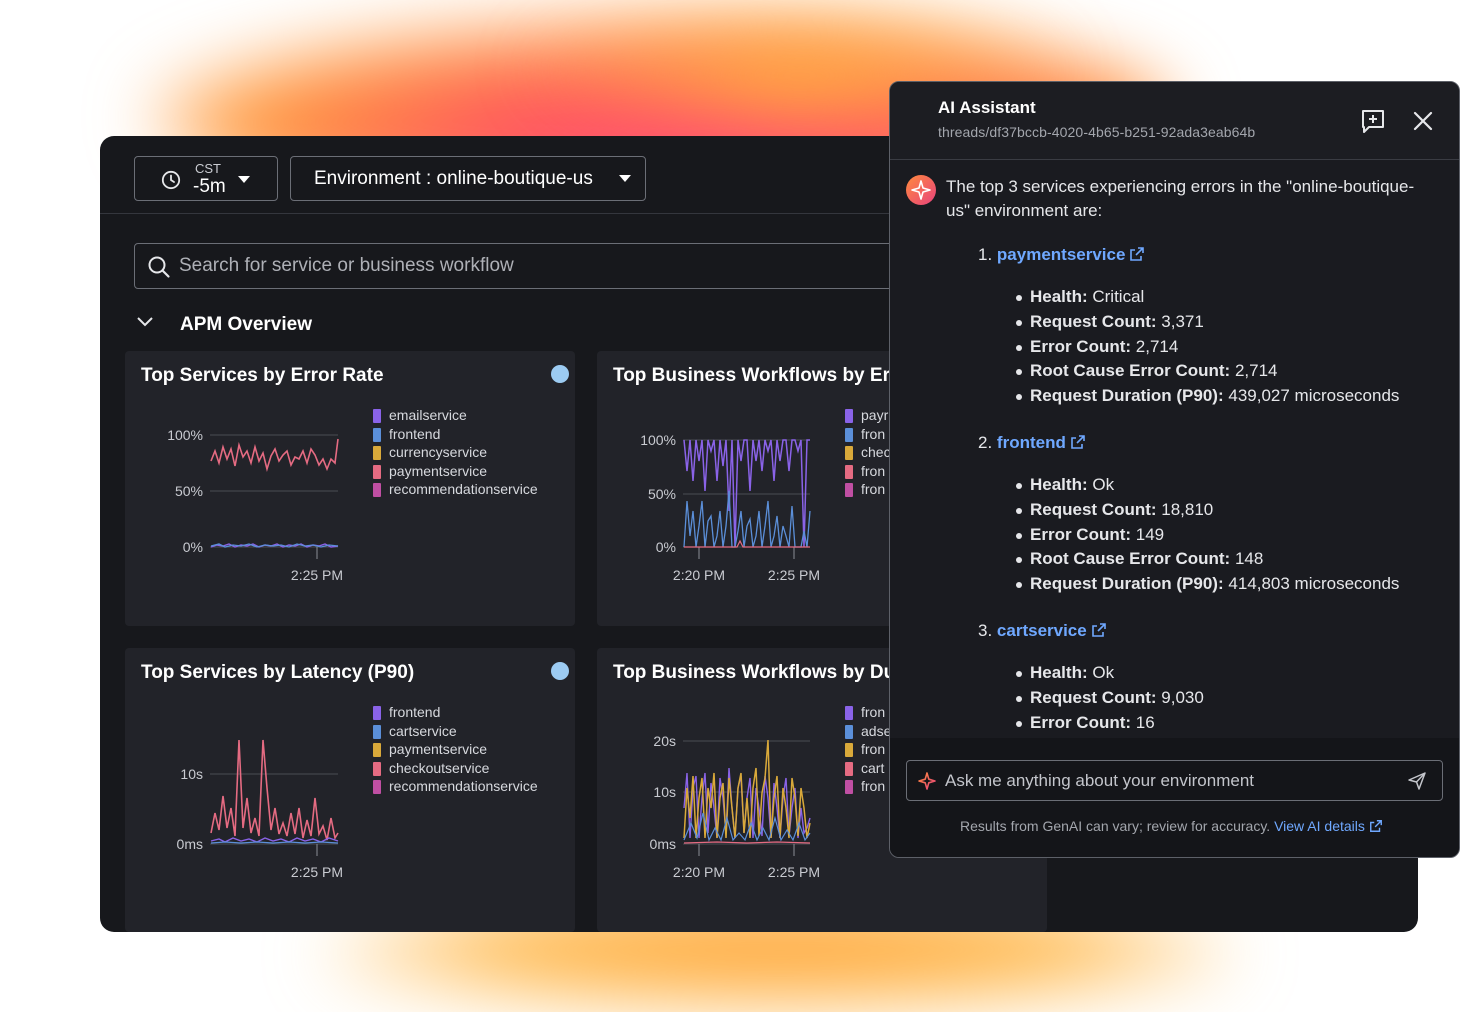  Describe the element at coordinates (1417, 781) in the screenshot. I see `send-icon` at that location.